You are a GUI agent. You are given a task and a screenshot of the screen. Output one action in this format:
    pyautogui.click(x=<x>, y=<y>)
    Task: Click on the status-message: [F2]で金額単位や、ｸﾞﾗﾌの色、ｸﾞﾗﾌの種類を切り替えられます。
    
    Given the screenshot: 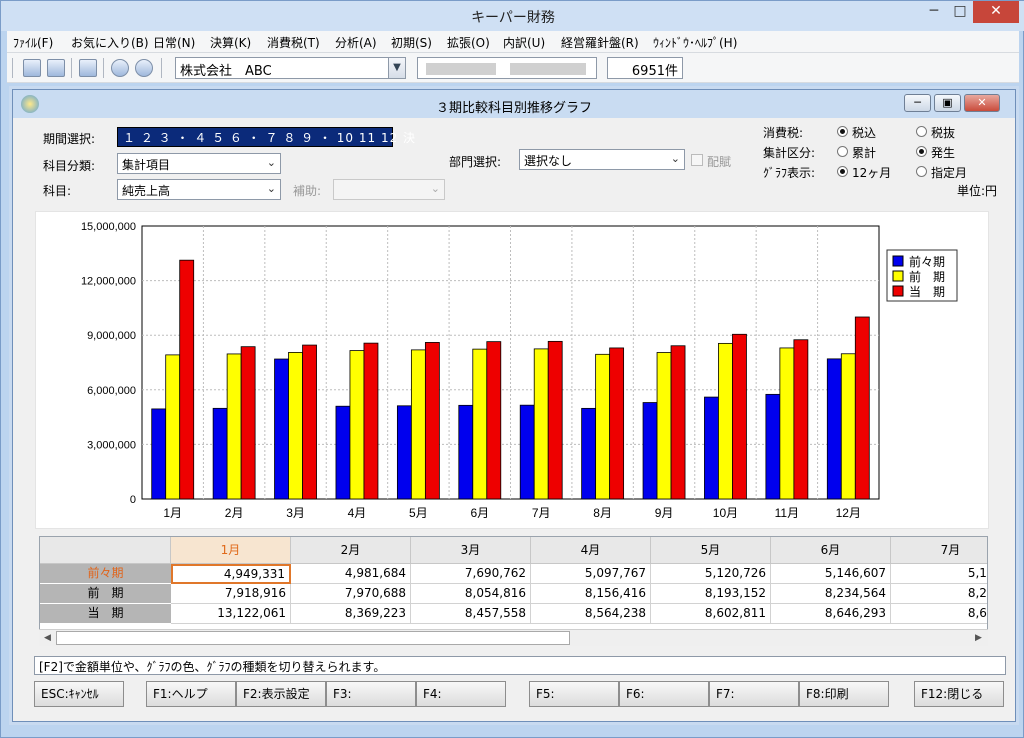 What is the action you would take?
    pyautogui.click(x=520, y=665)
    